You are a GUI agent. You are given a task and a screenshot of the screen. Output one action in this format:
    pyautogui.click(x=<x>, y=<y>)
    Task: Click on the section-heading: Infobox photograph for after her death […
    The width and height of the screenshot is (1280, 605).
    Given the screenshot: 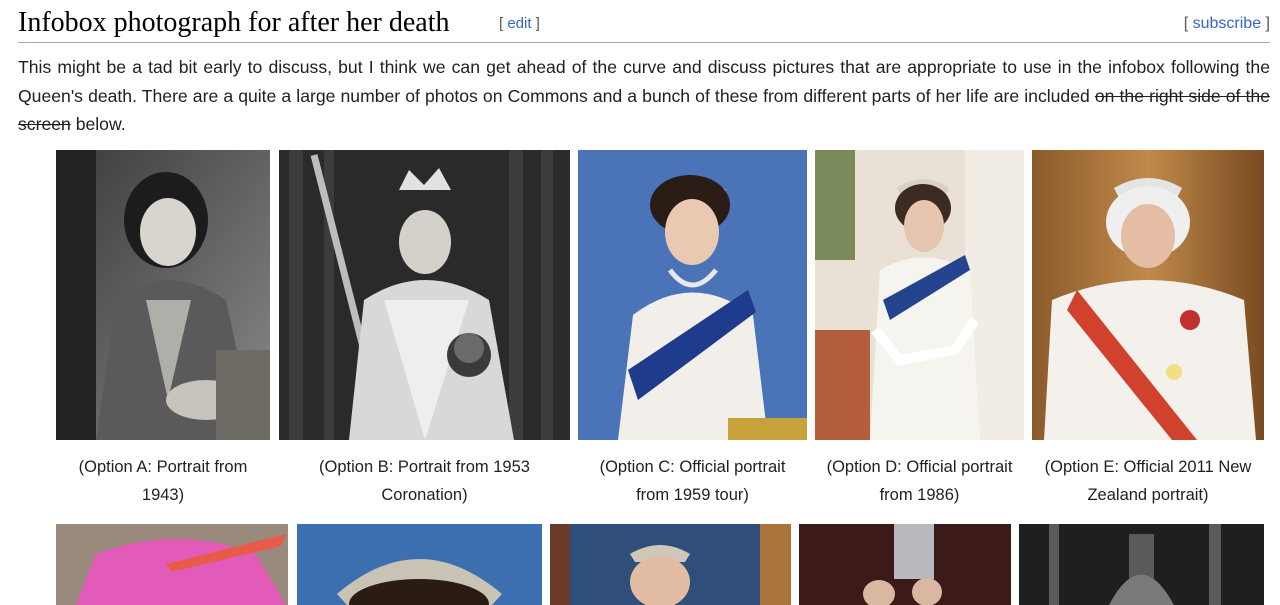 What is the action you would take?
    pyautogui.click(x=644, y=21)
    